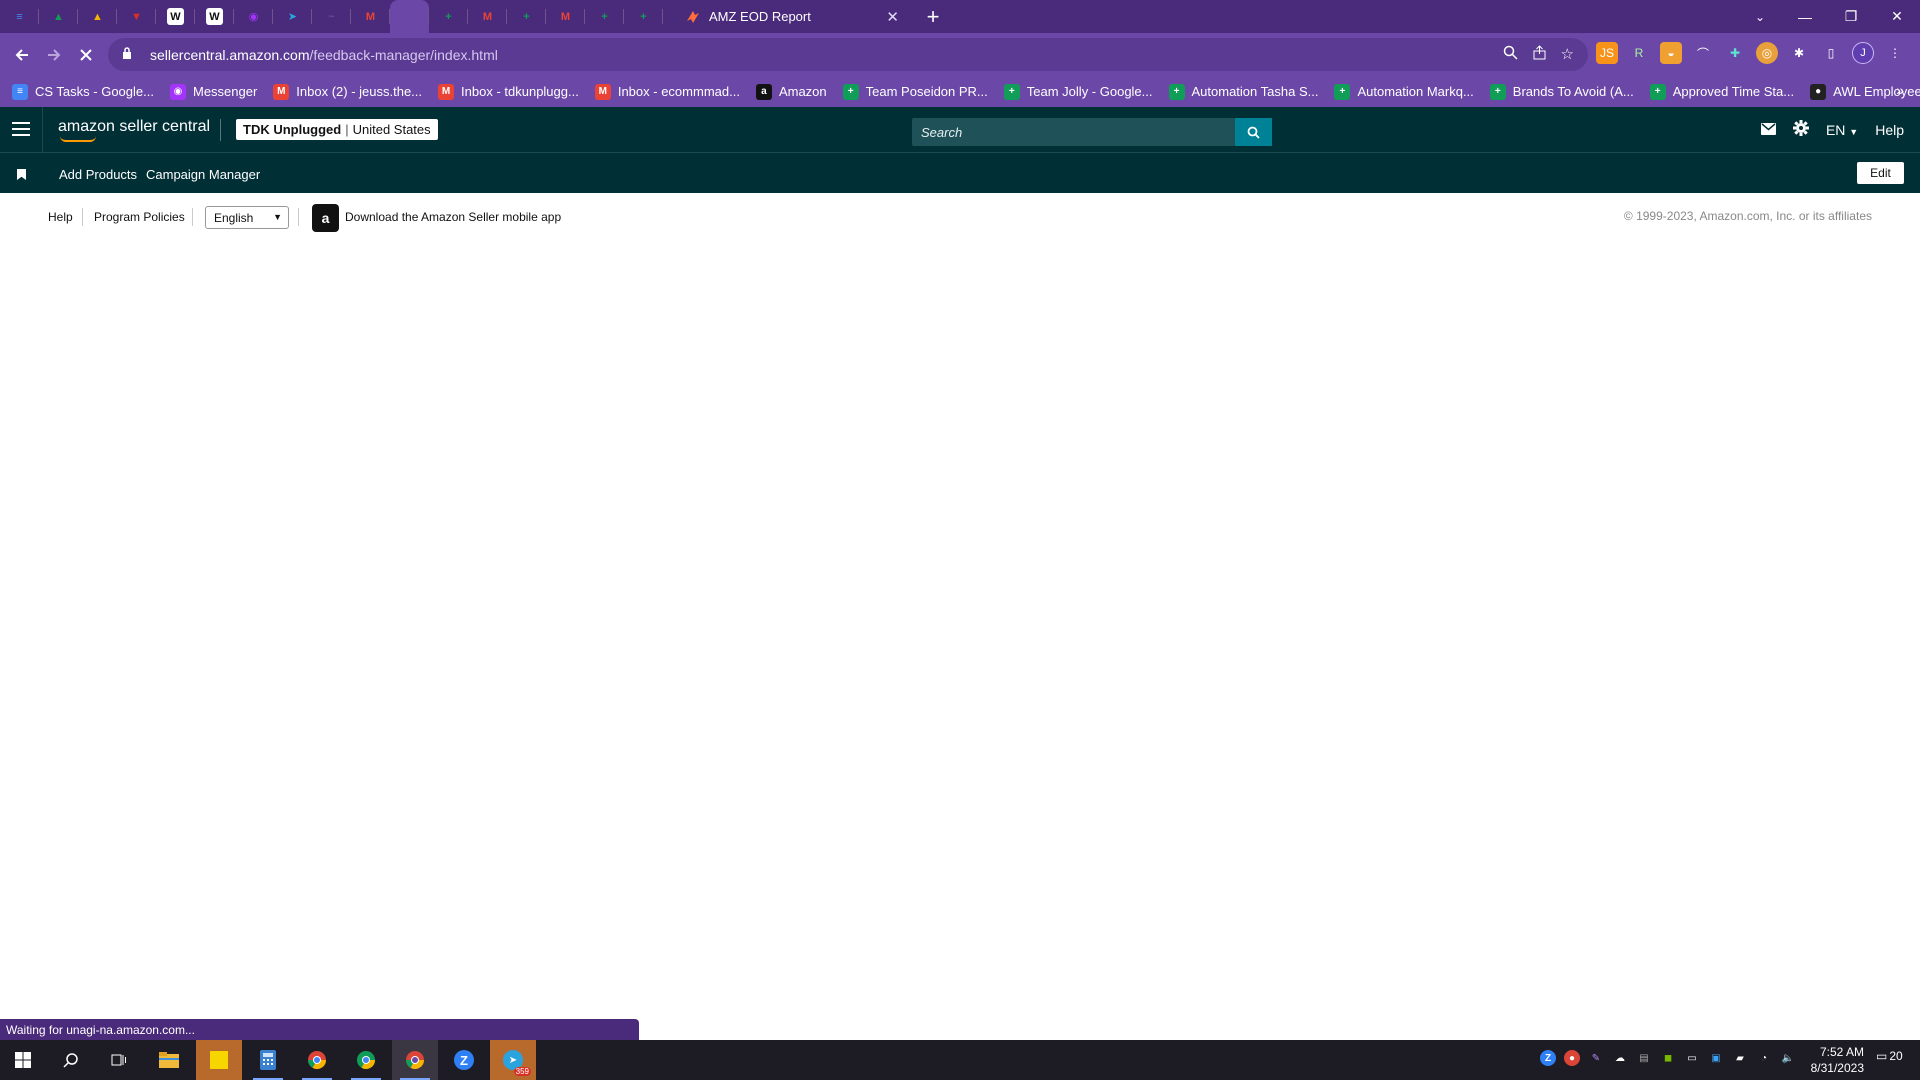 Image resolution: width=1920 pixels, height=1080 pixels. I want to click on lock-icon, so click(130, 54).